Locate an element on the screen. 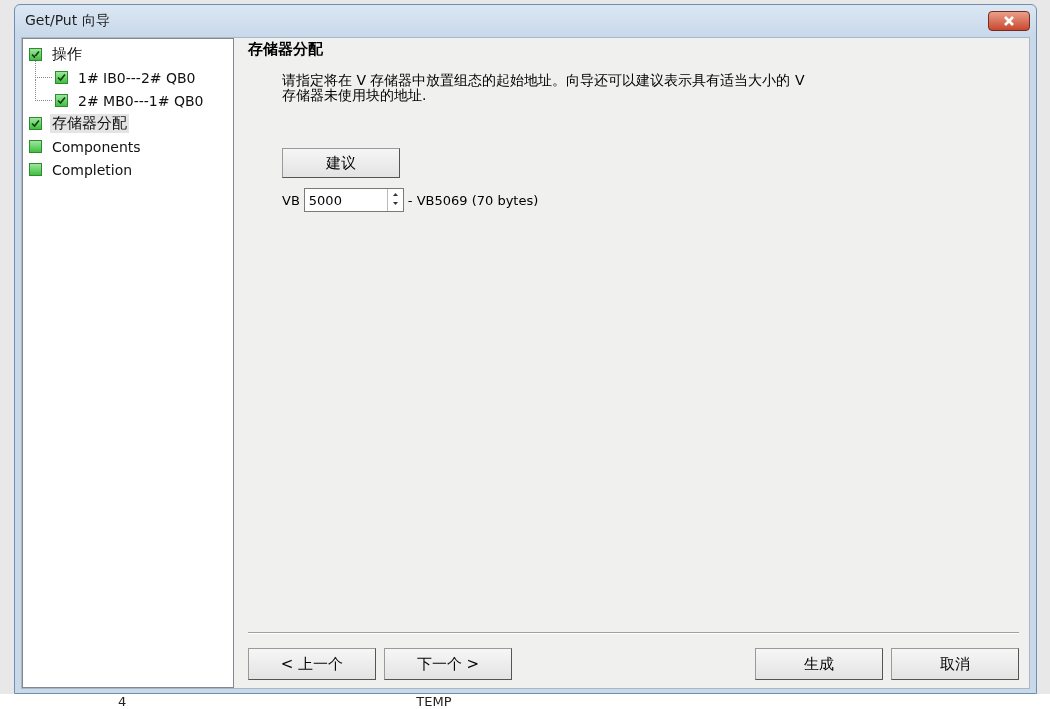  table-cell-text: 4 is located at coordinates (122, 701).